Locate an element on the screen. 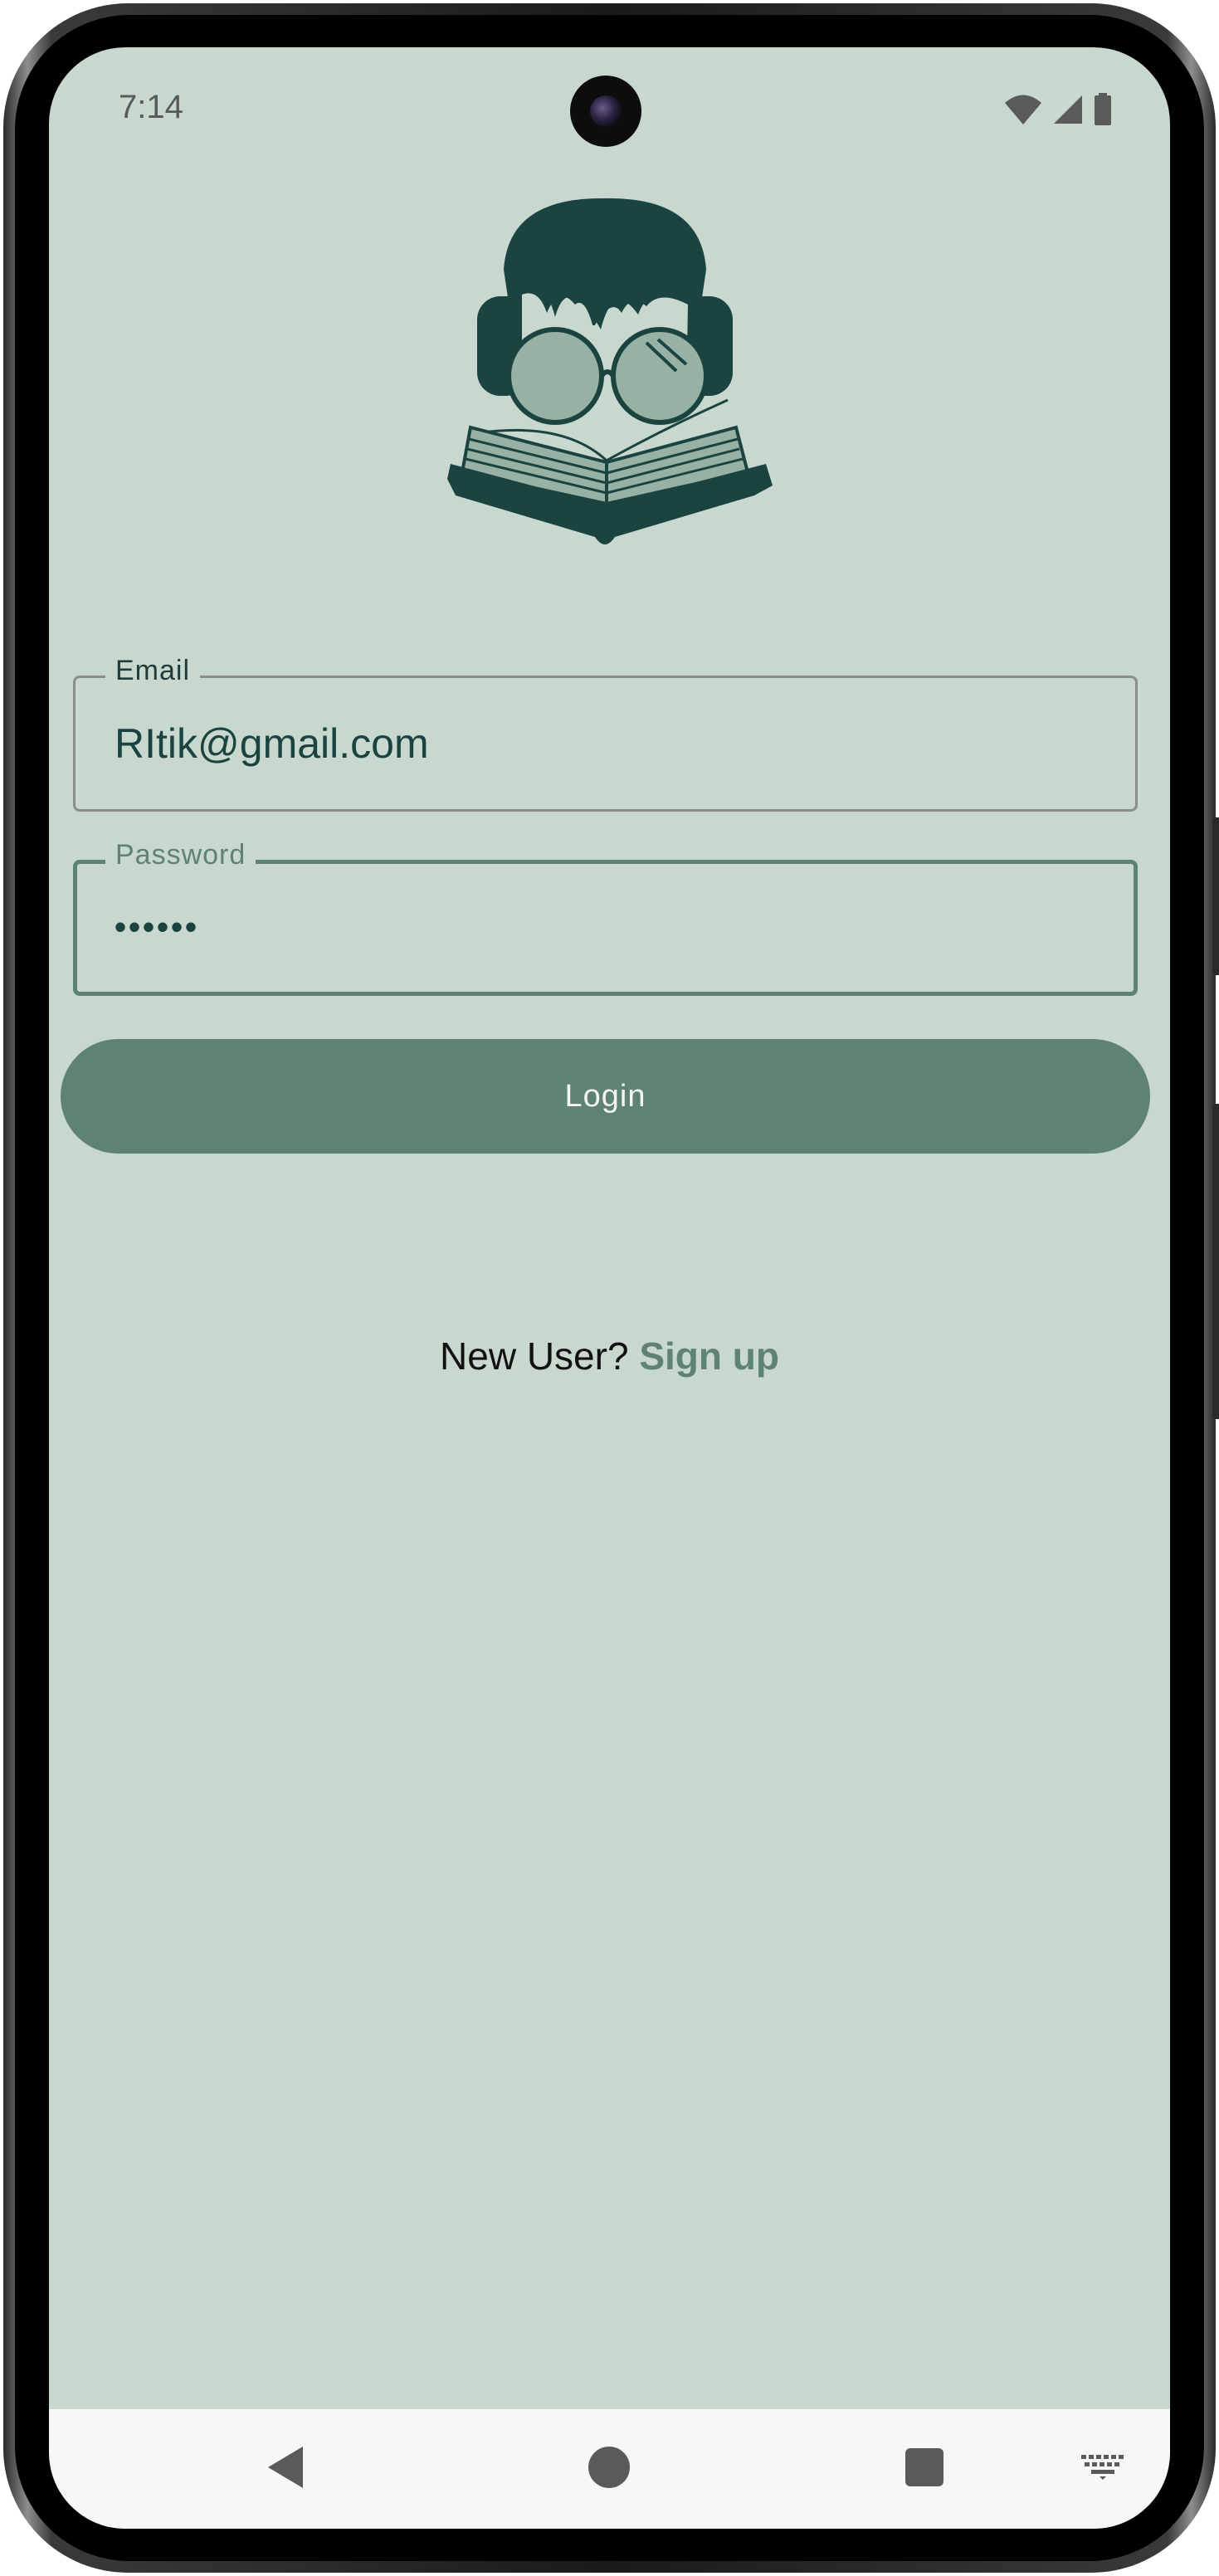  front-camera is located at coordinates (606, 111).